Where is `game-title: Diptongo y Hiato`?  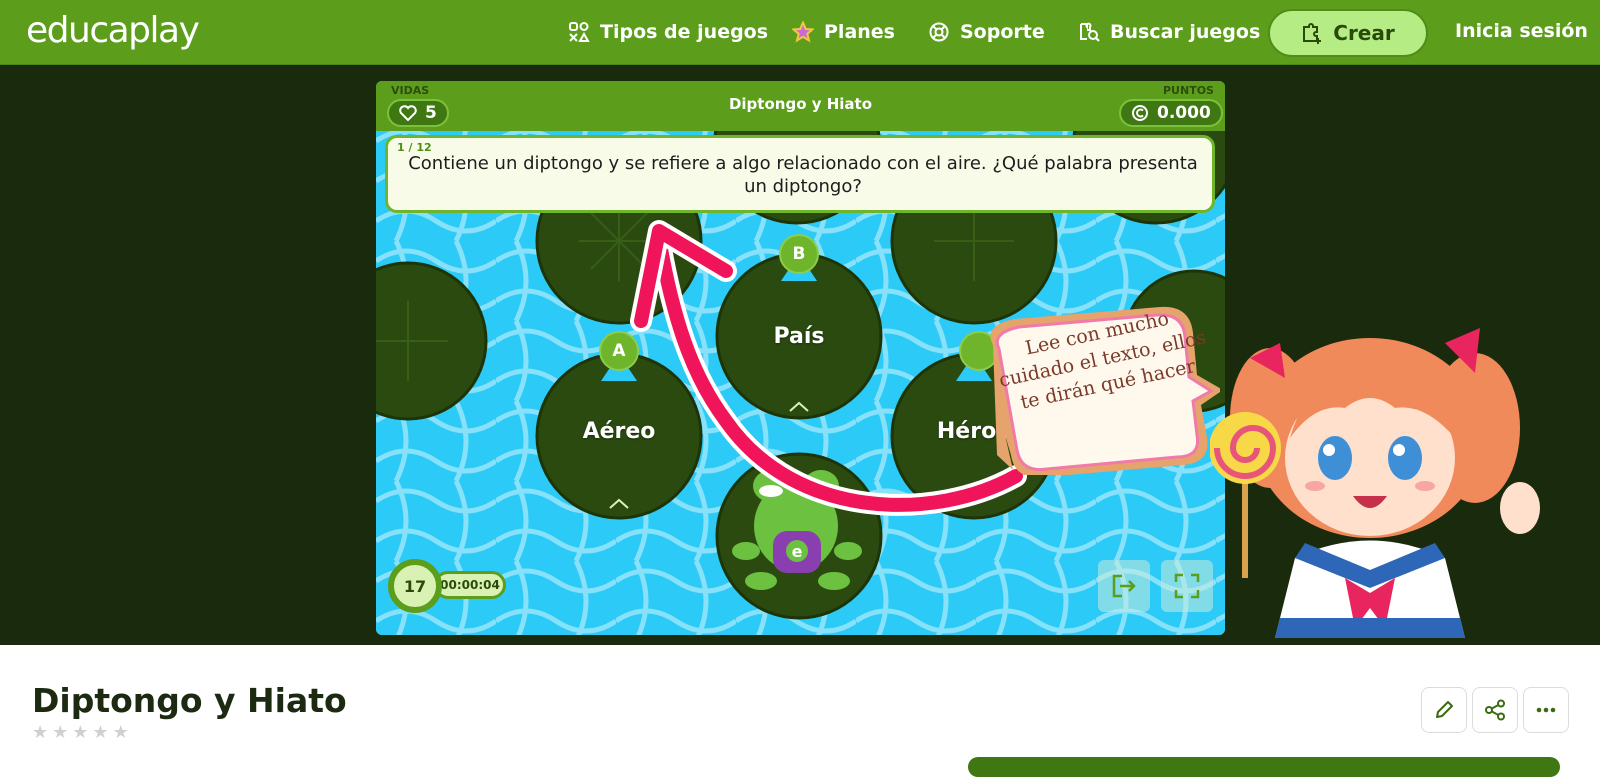
game-title: Diptongo y Hiato is located at coordinates (800, 104).